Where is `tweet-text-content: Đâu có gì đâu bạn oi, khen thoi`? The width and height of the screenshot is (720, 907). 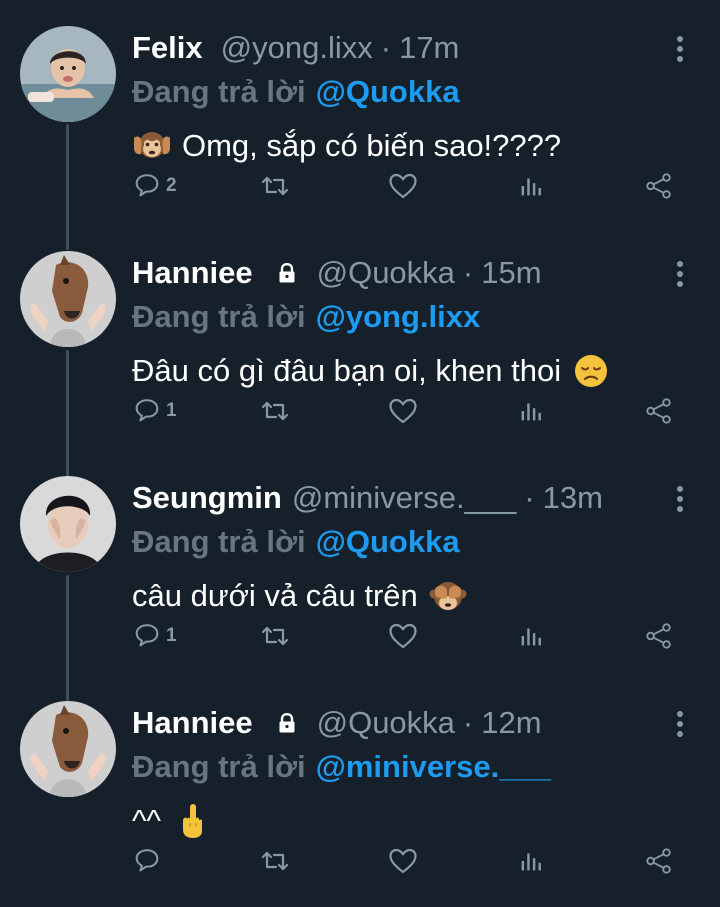 tweet-text-content: Đâu có gì đâu bạn oi, khen thoi is located at coordinates (347, 370).